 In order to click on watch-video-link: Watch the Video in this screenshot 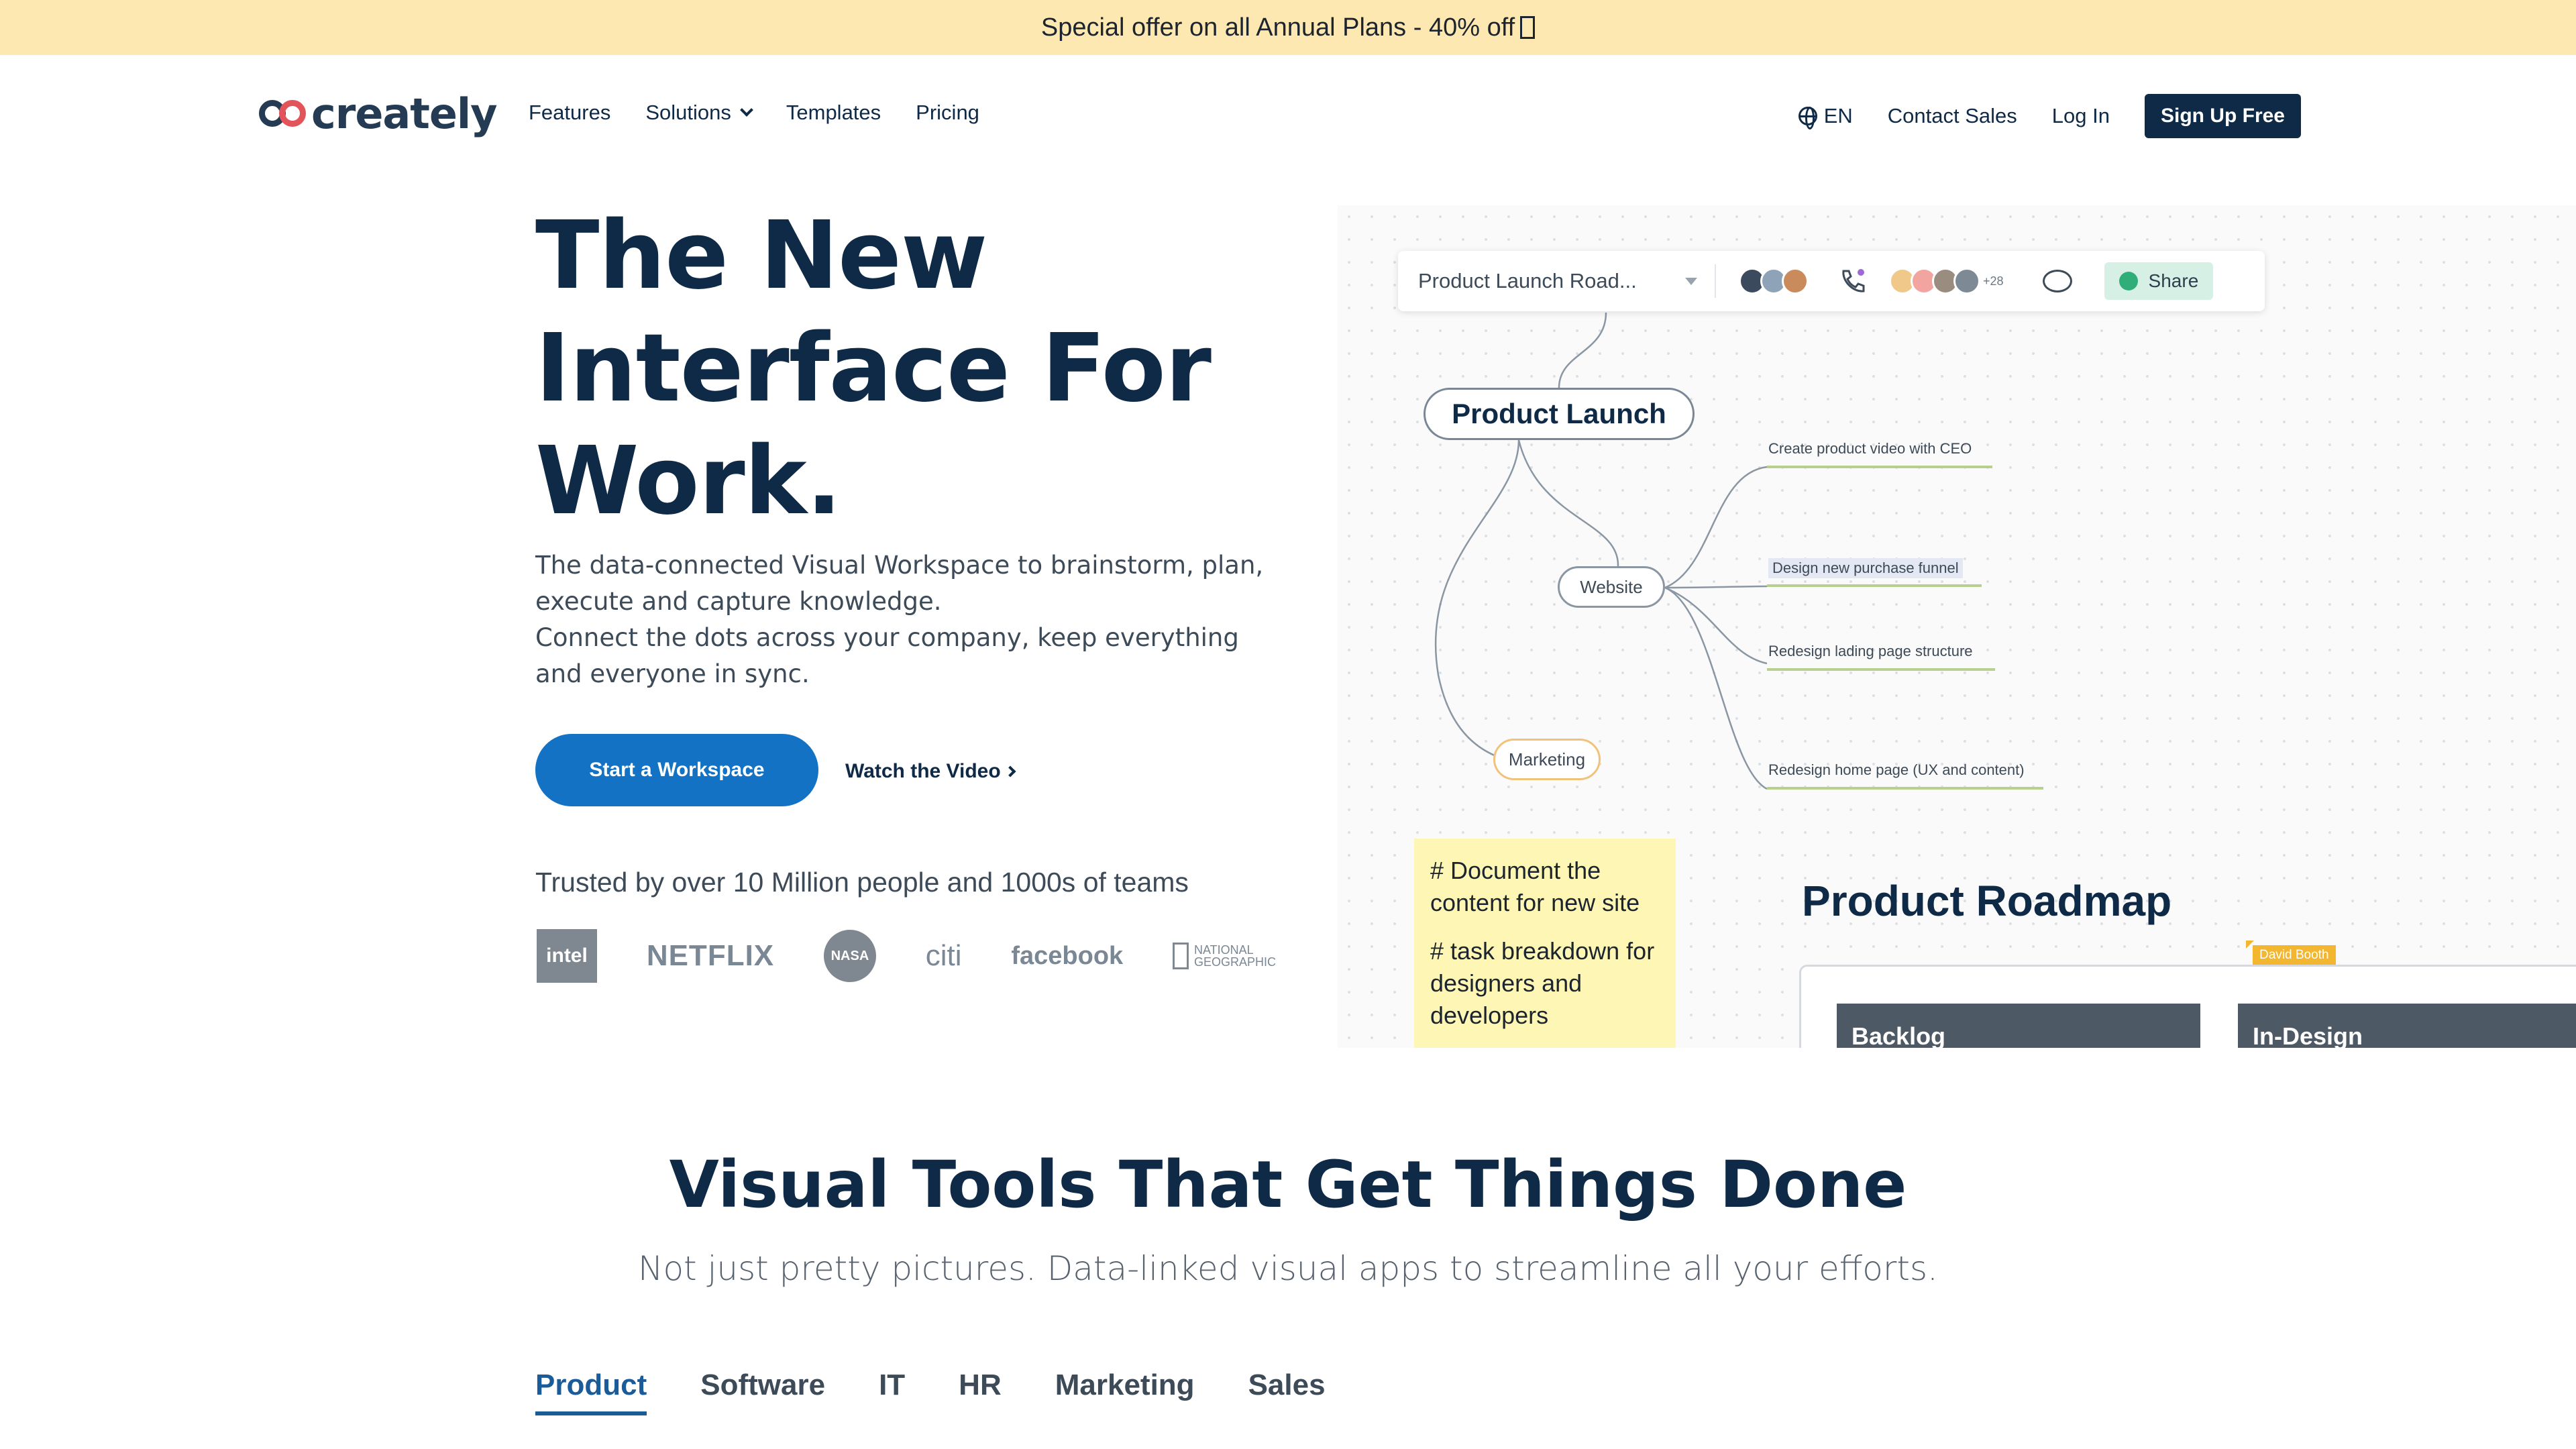, I will do `click(930, 771)`.